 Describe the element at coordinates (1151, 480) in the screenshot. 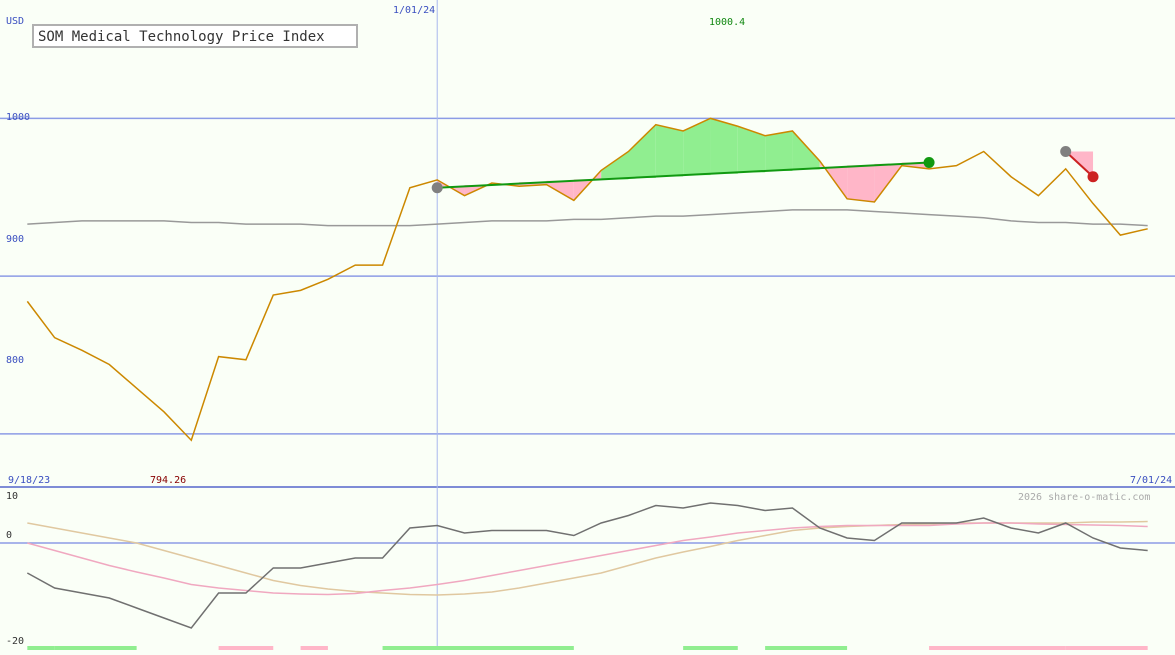

I see `x-end-label: 7/01/24` at that location.